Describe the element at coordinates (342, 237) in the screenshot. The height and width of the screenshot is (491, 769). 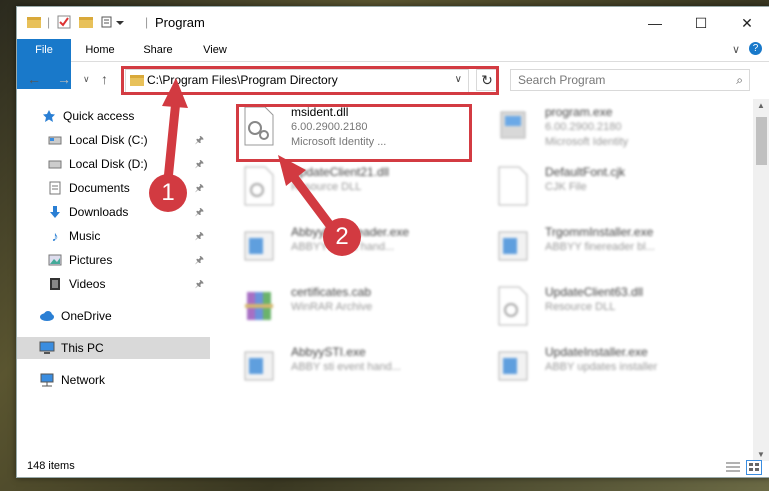
I see `callout-badge-2: 2` at that location.